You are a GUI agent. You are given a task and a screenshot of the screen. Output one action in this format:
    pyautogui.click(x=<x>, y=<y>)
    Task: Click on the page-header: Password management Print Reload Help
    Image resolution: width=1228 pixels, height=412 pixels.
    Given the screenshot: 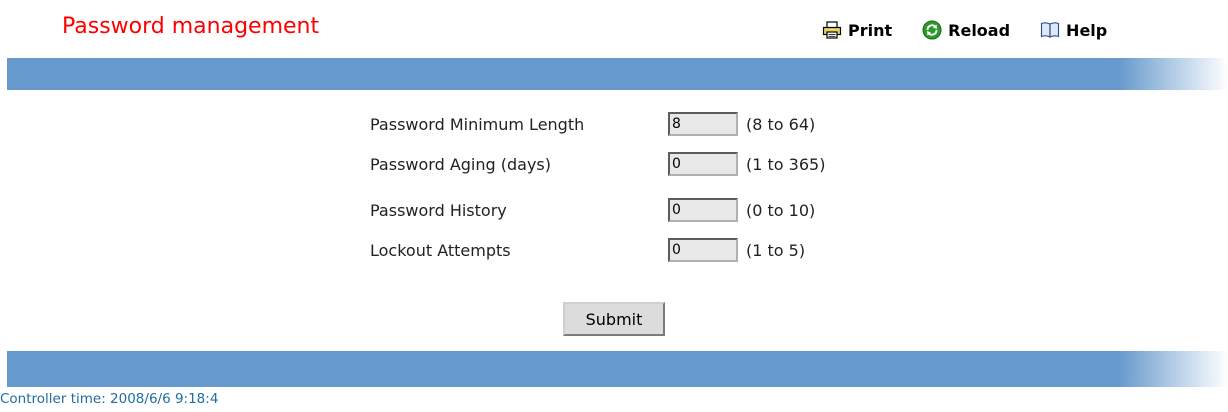 What is the action you would take?
    pyautogui.click(x=614, y=29)
    